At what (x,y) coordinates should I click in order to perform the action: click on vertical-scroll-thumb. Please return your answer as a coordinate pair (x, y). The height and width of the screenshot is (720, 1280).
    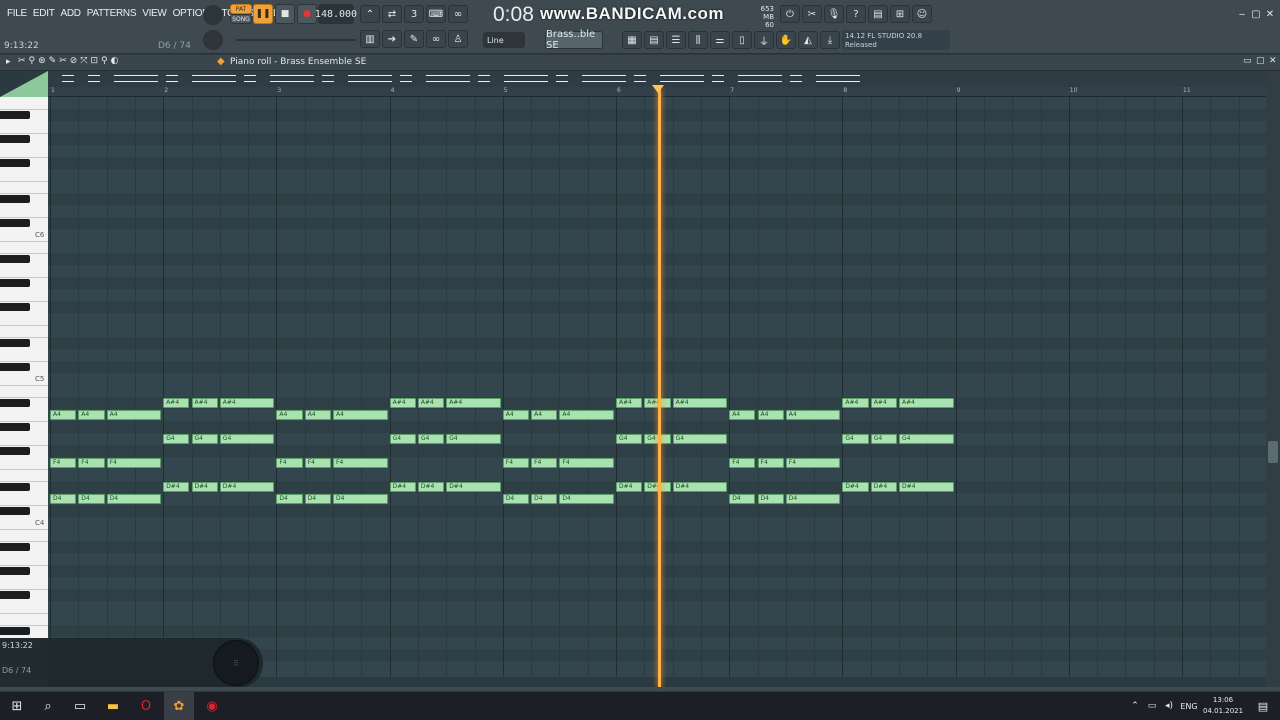
    Looking at the image, I should click on (1273, 452).